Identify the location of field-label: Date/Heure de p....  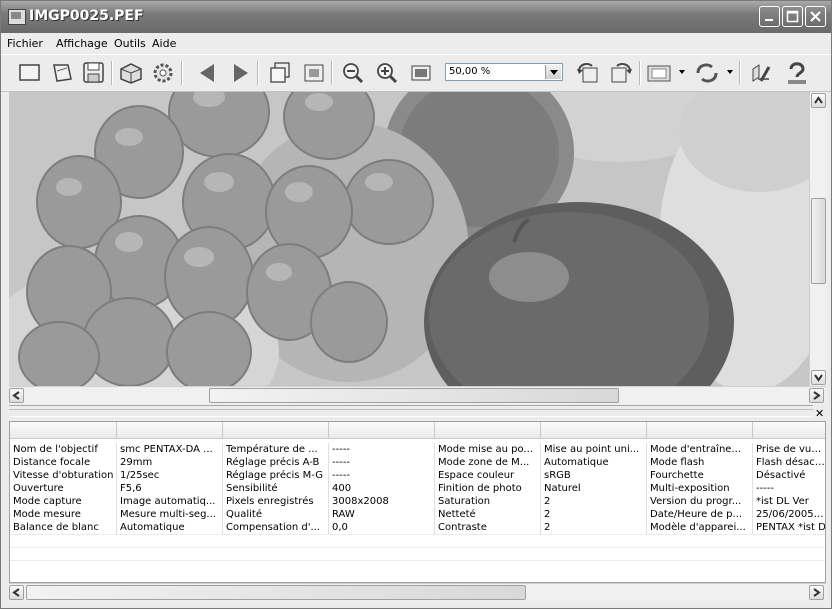
(700, 514).